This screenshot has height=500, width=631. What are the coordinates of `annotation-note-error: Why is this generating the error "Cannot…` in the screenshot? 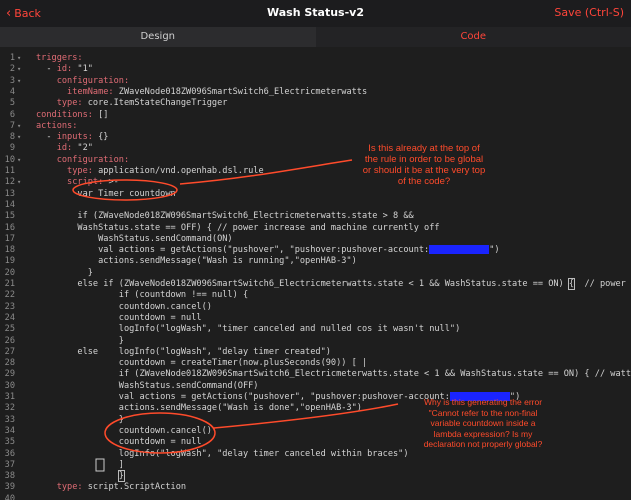 It's located at (483, 423).